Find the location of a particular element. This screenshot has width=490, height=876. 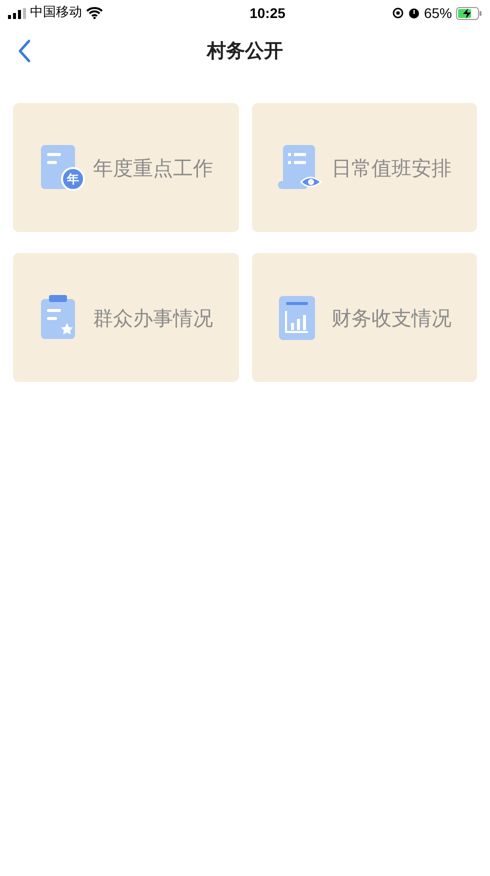

page-title: 村务公开 is located at coordinates (245, 51).